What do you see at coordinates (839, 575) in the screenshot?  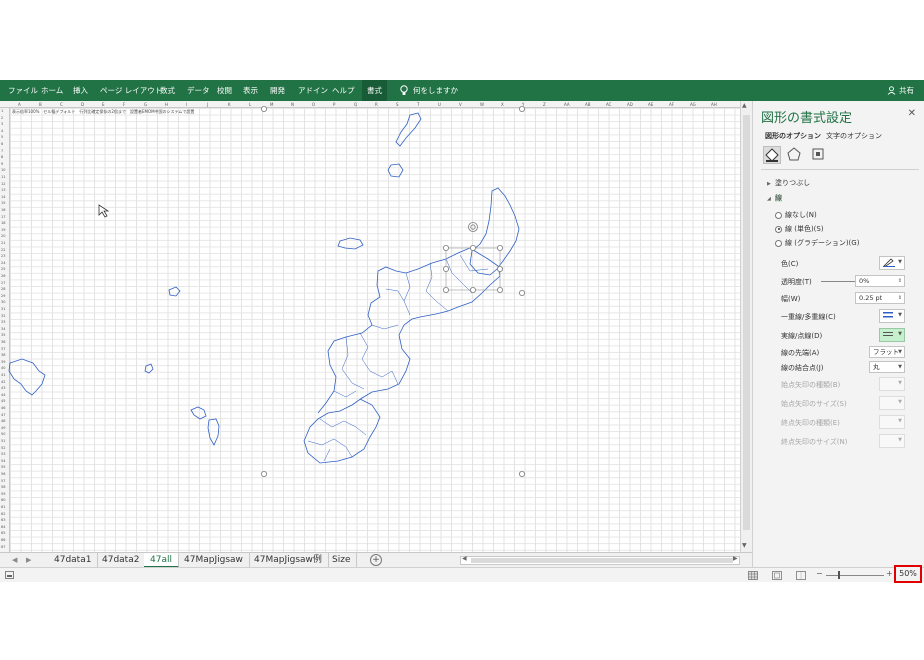 I see `zoom-slider-thumb` at bounding box center [839, 575].